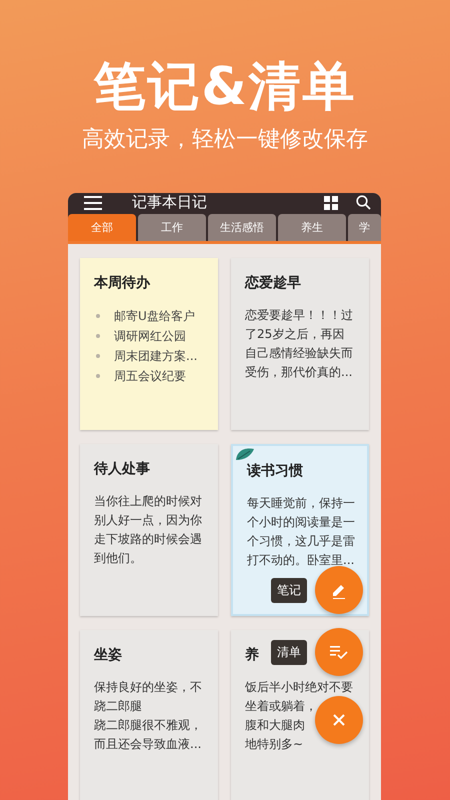 This screenshot has width=450, height=800. Describe the element at coordinates (148, 725) in the screenshot. I see `note-text-line: 跷二郎腿很不雅观，` at that location.